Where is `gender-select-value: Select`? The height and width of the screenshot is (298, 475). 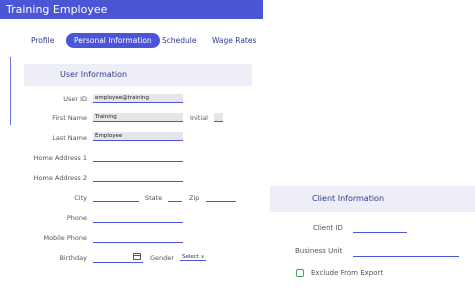 gender-select-value: Select is located at coordinates (190, 257).